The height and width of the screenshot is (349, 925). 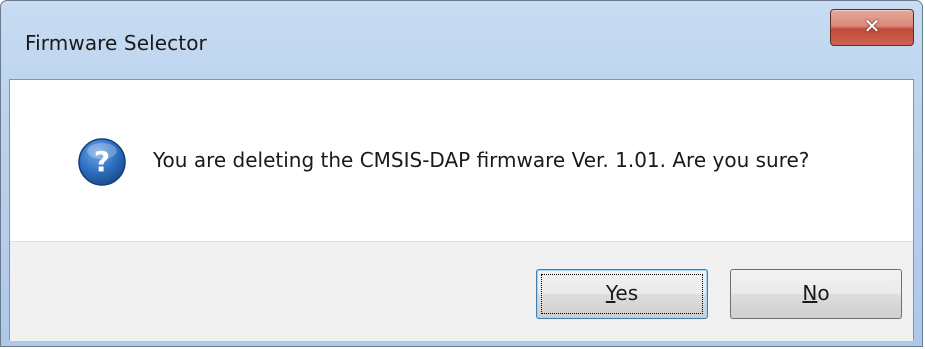 What do you see at coordinates (610, 293) in the screenshot?
I see `yes-mnemonic: Y` at bounding box center [610, 293].